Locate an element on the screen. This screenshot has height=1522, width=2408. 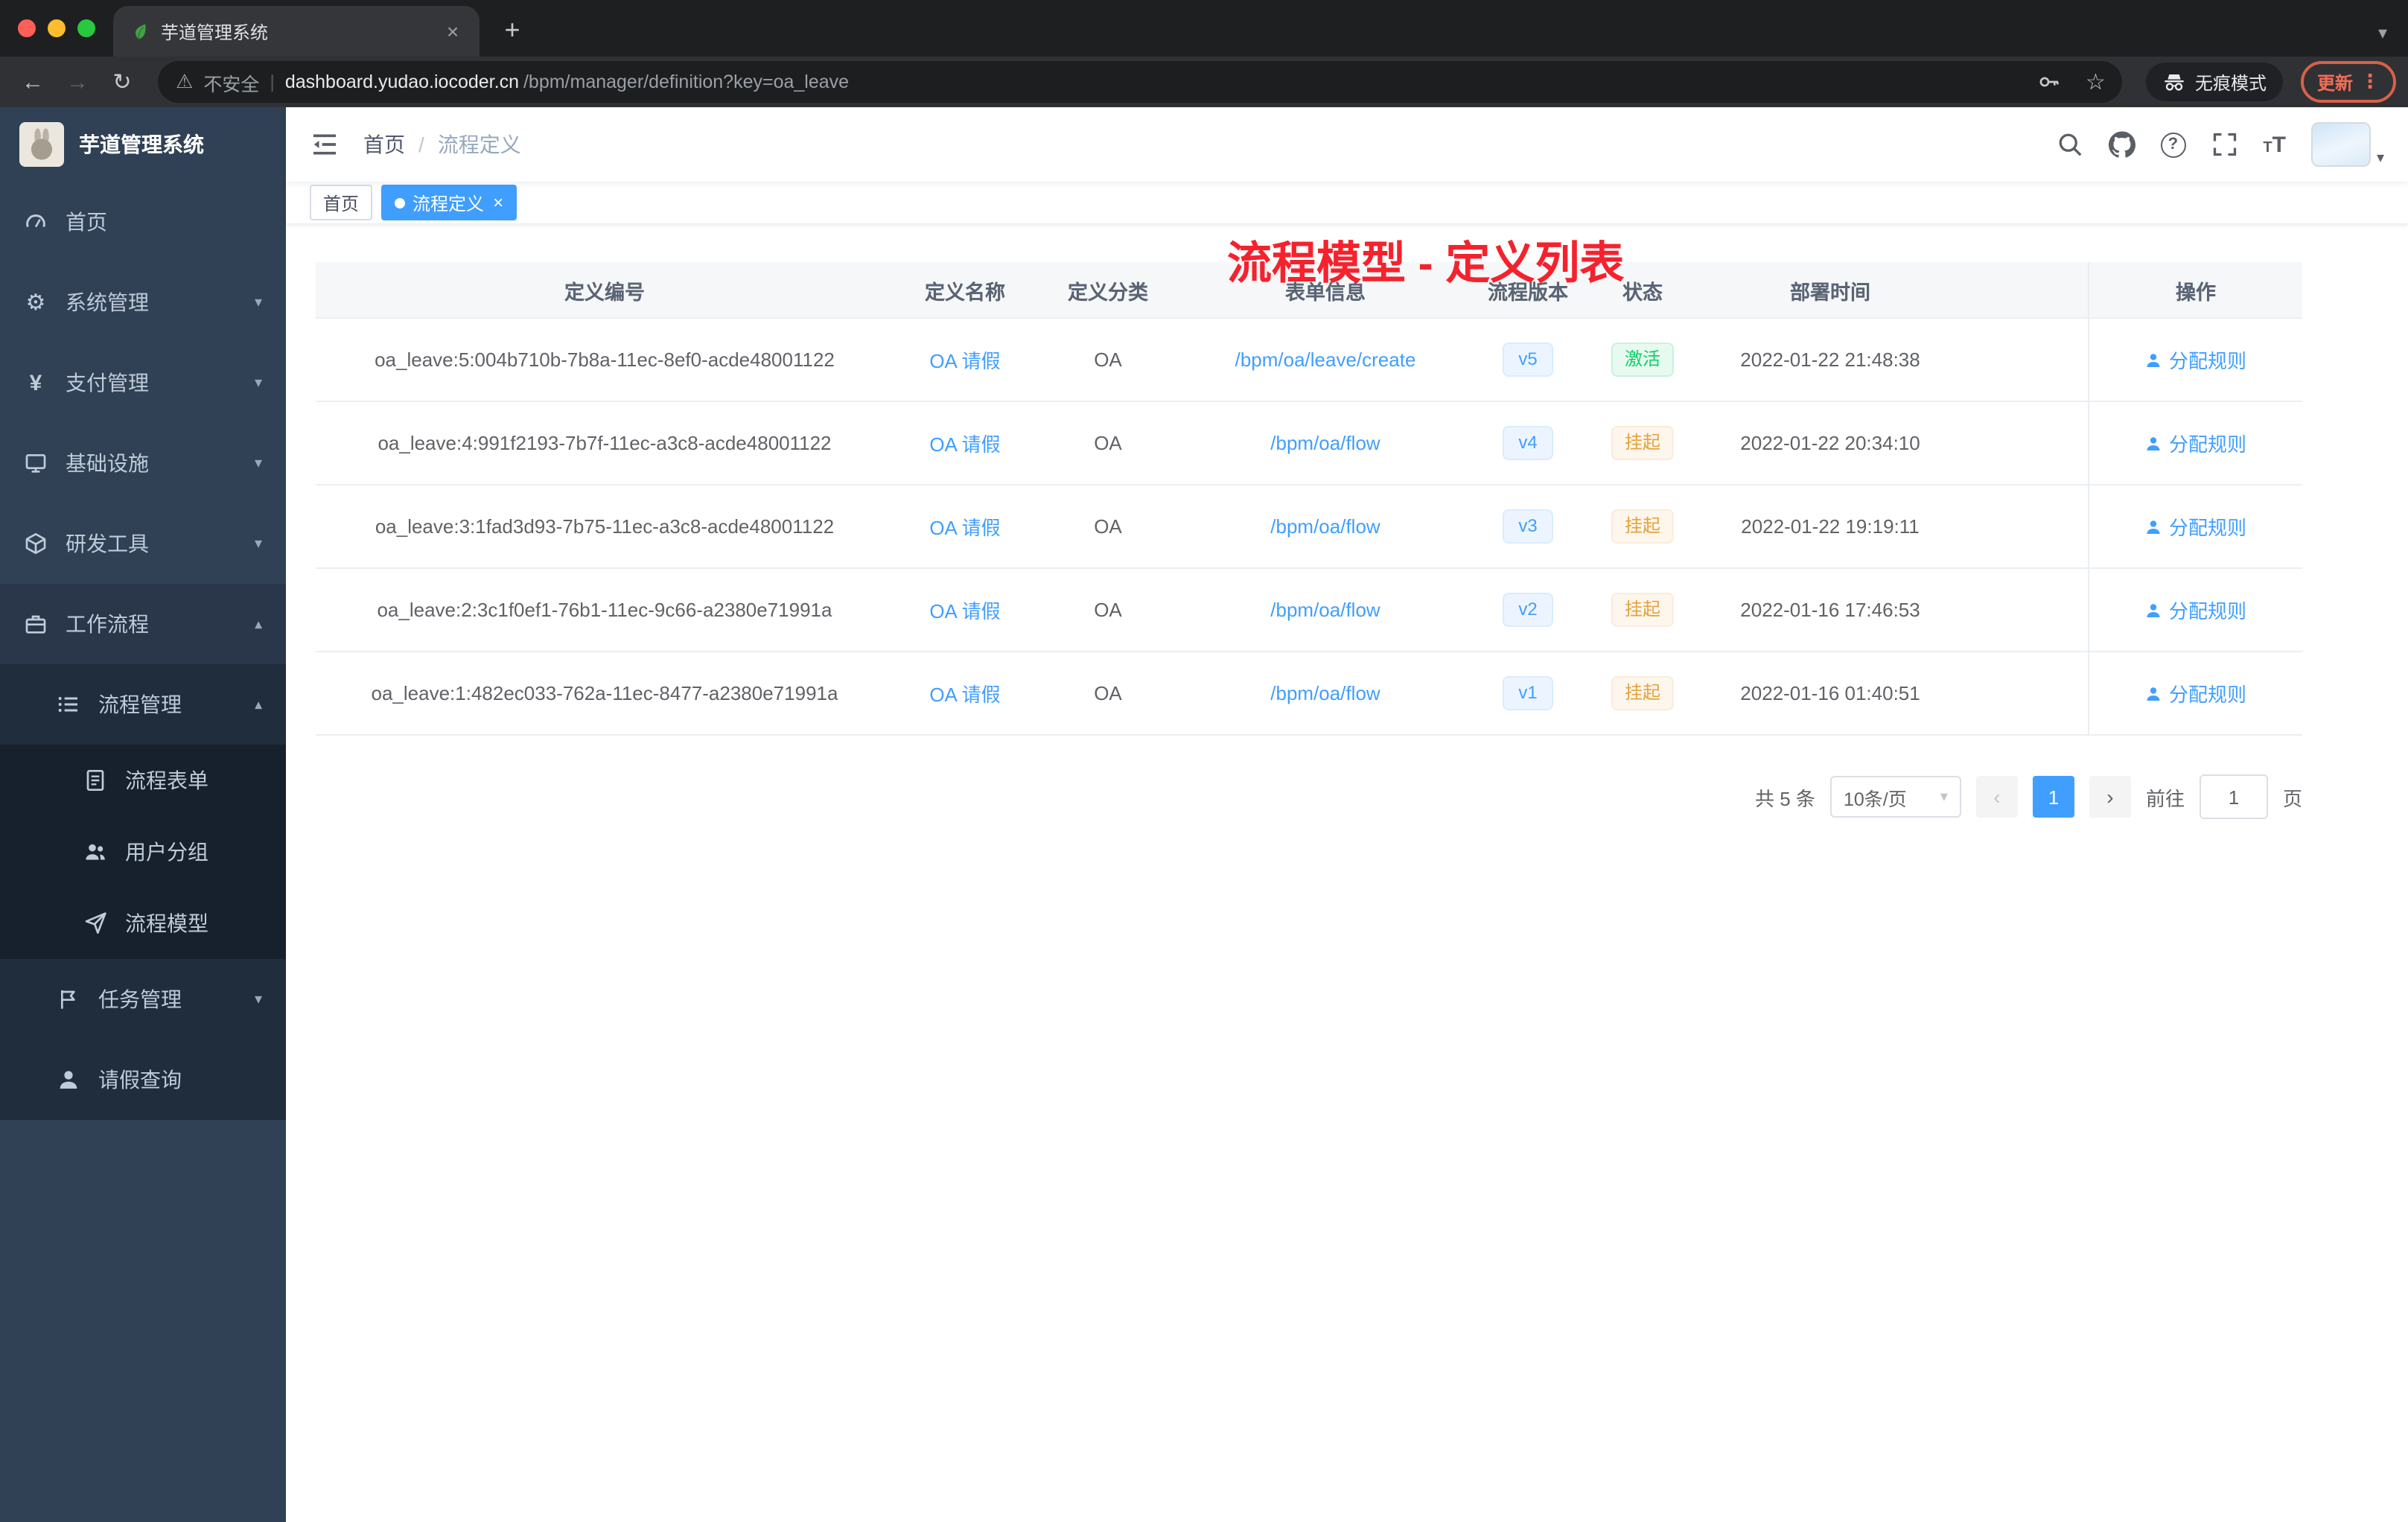
browser-tab: 芋道管理系统 × is located at coordinates (296, 31).